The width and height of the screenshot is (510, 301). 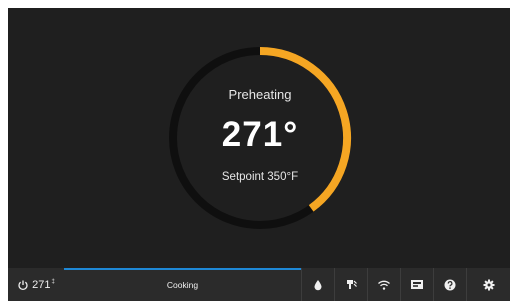 I want to click on help-button, so click(x=449, y=284).